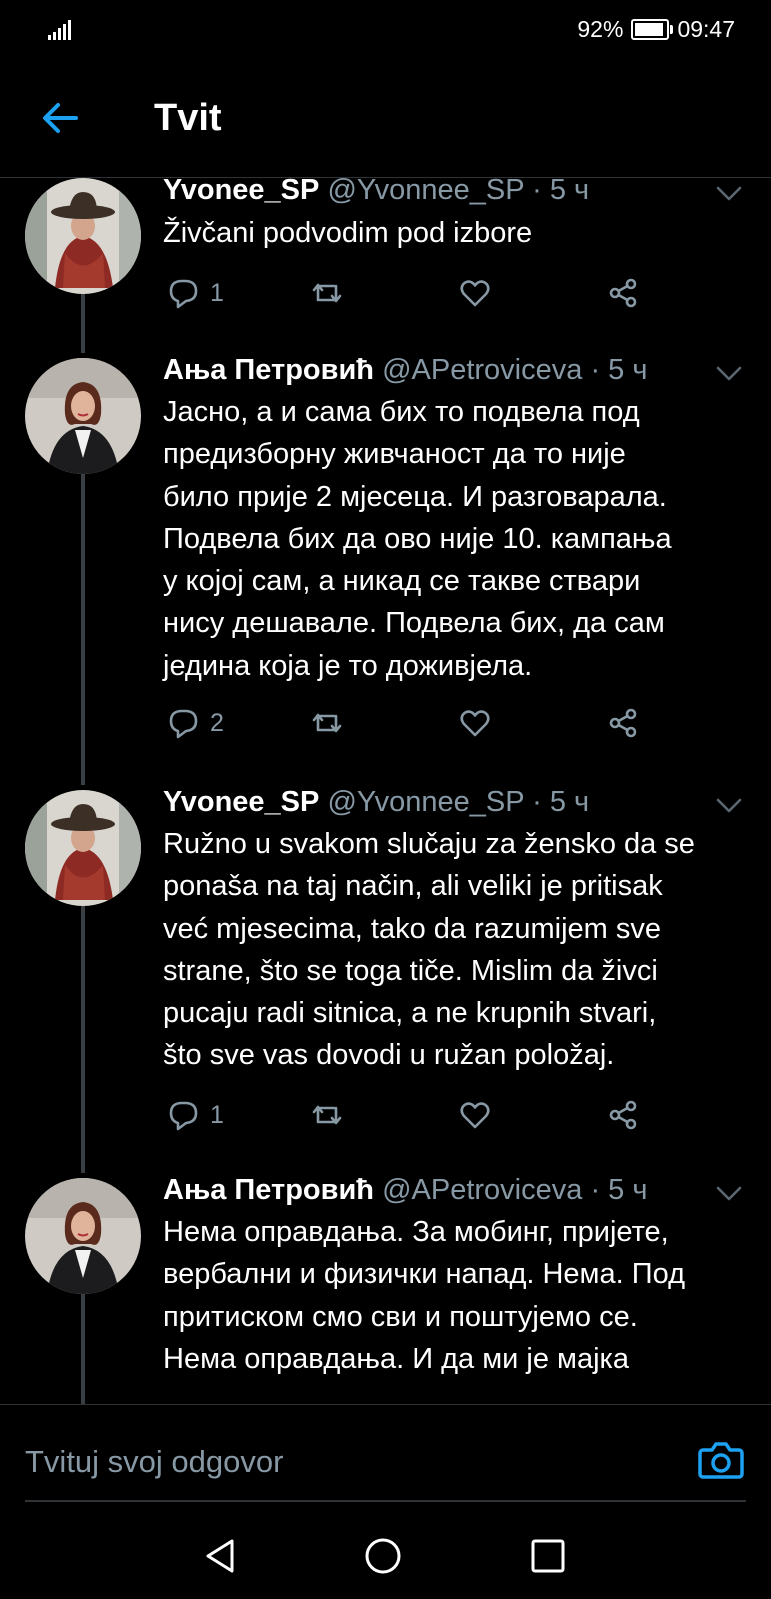 This screenshot has height=1599, width=771. I want to click on tweet-text-line: Подвела бих да ово није 10. кампања, so click(417, 538).